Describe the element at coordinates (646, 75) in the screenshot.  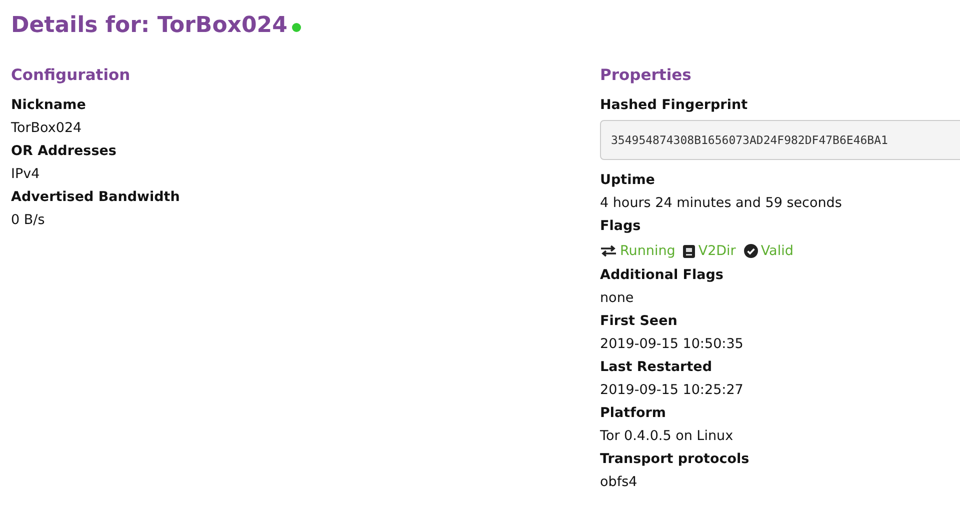
I see `section-heading: Properties` at that location.